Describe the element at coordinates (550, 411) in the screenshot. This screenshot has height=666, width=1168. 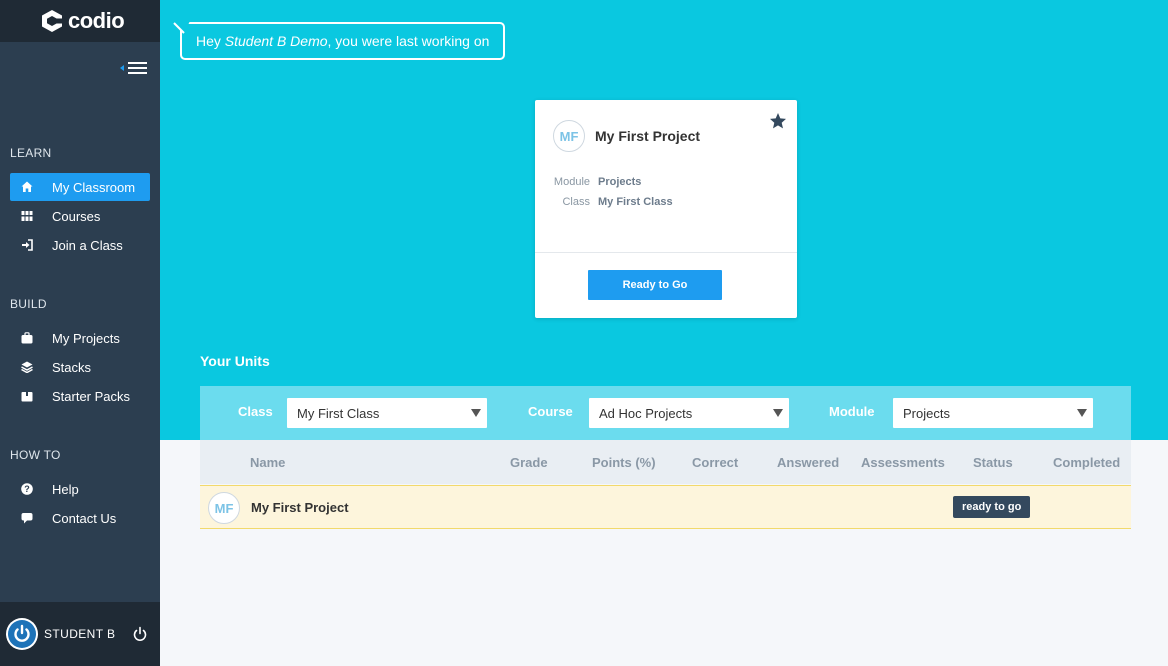
I see `course-filter-label: Course` at that location.